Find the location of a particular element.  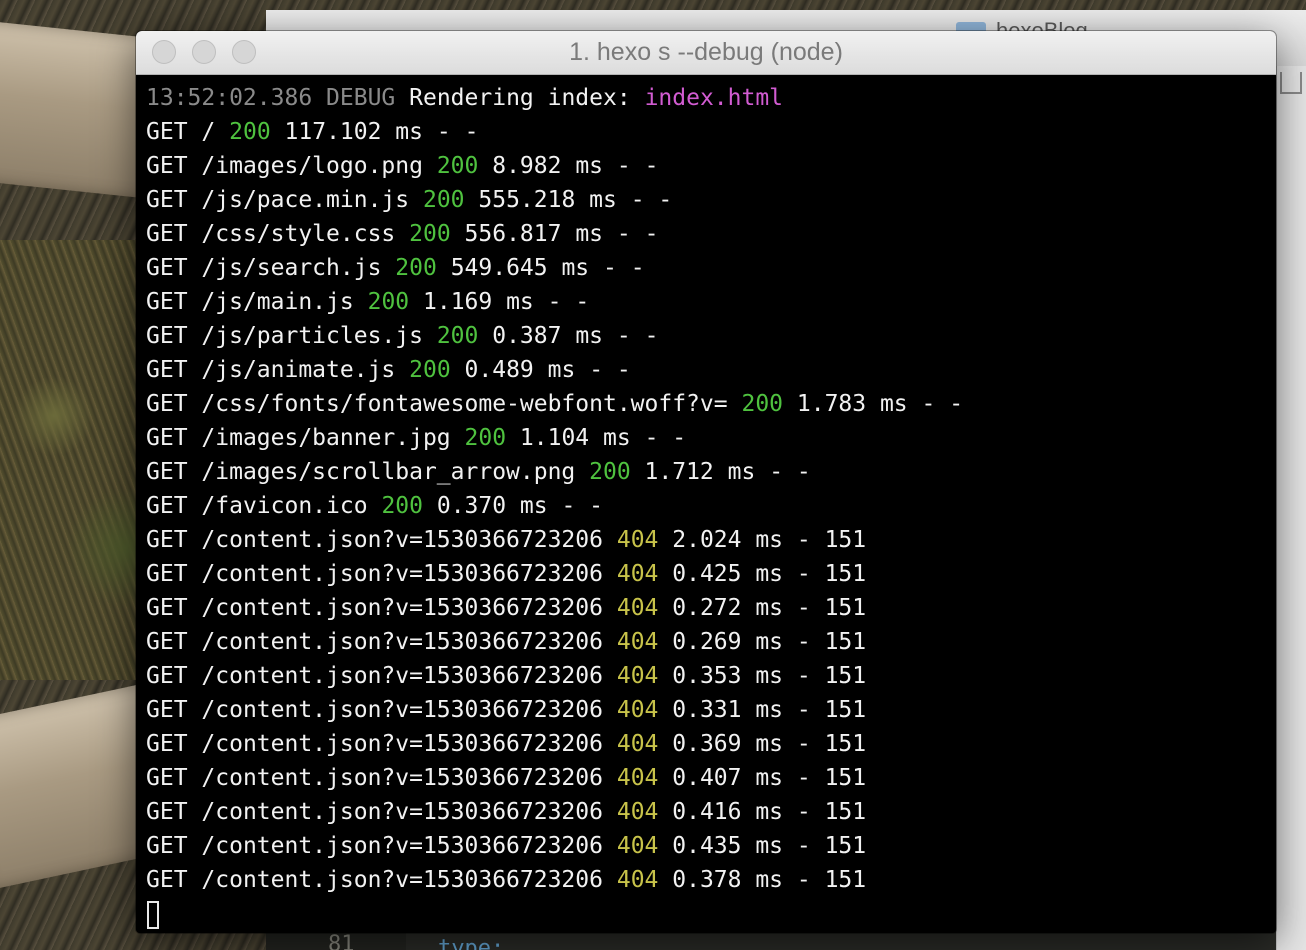

request-time: 556.817 ms is located at coordinates (534, 234).